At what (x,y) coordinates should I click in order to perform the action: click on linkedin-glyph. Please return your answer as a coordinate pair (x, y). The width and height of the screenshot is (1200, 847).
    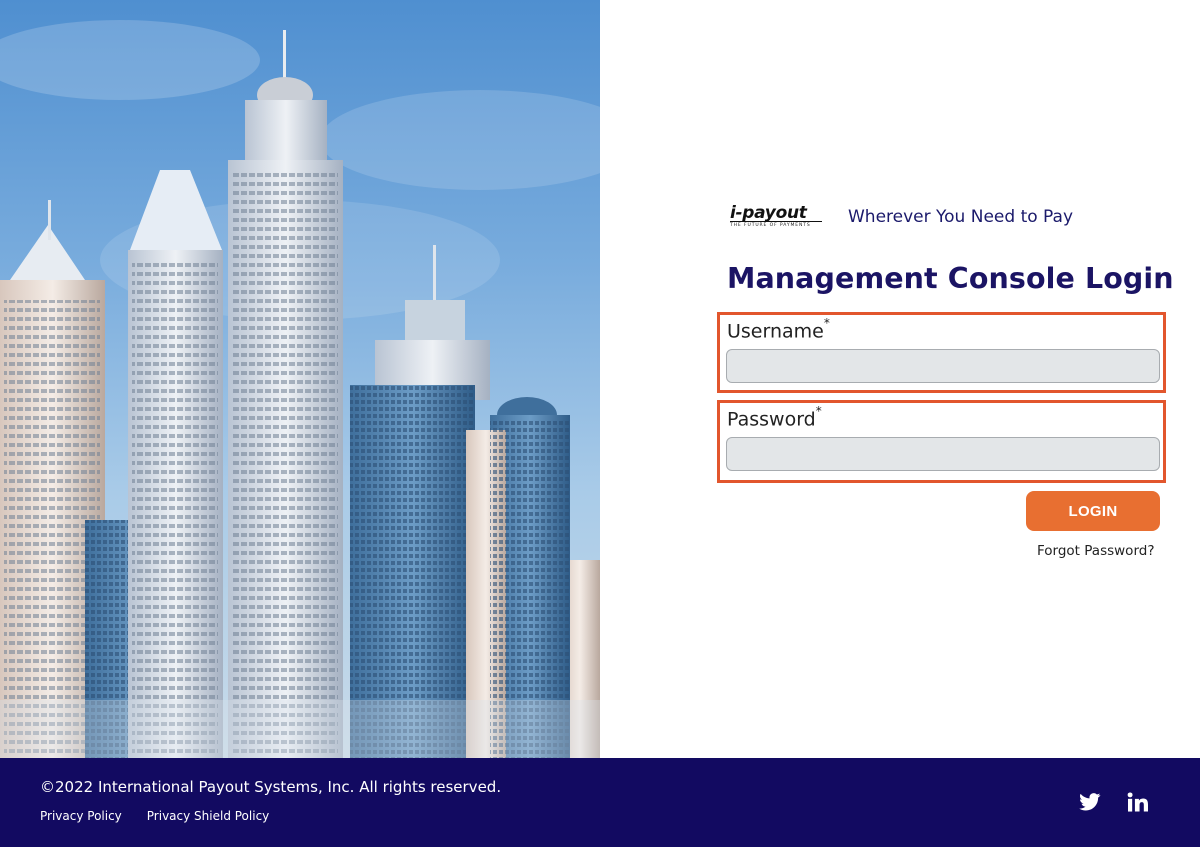
    Looking at the image, I should click on (1137, 802).